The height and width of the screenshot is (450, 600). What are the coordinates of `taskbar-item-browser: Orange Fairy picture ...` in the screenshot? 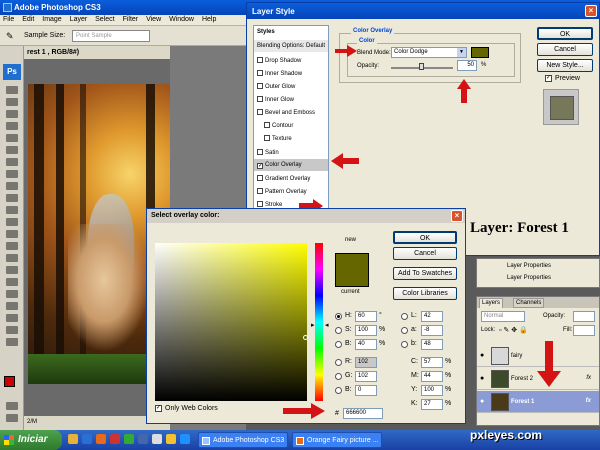 It's located at (337, 440).